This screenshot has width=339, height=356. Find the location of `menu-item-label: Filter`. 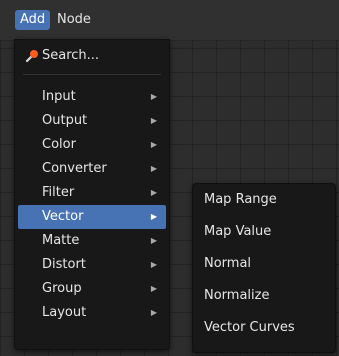

menu-item-label: Filter is located at coordinates (58, 192).